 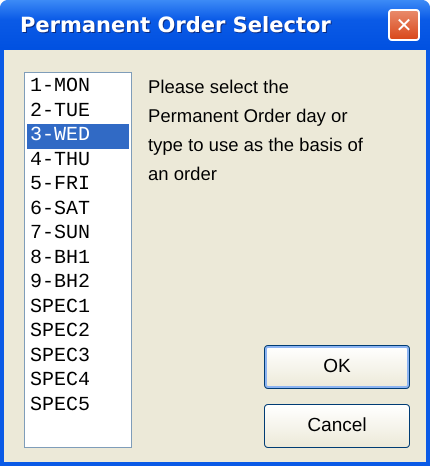 I want to click on ok-button: OK, so click(x=337, y=367).